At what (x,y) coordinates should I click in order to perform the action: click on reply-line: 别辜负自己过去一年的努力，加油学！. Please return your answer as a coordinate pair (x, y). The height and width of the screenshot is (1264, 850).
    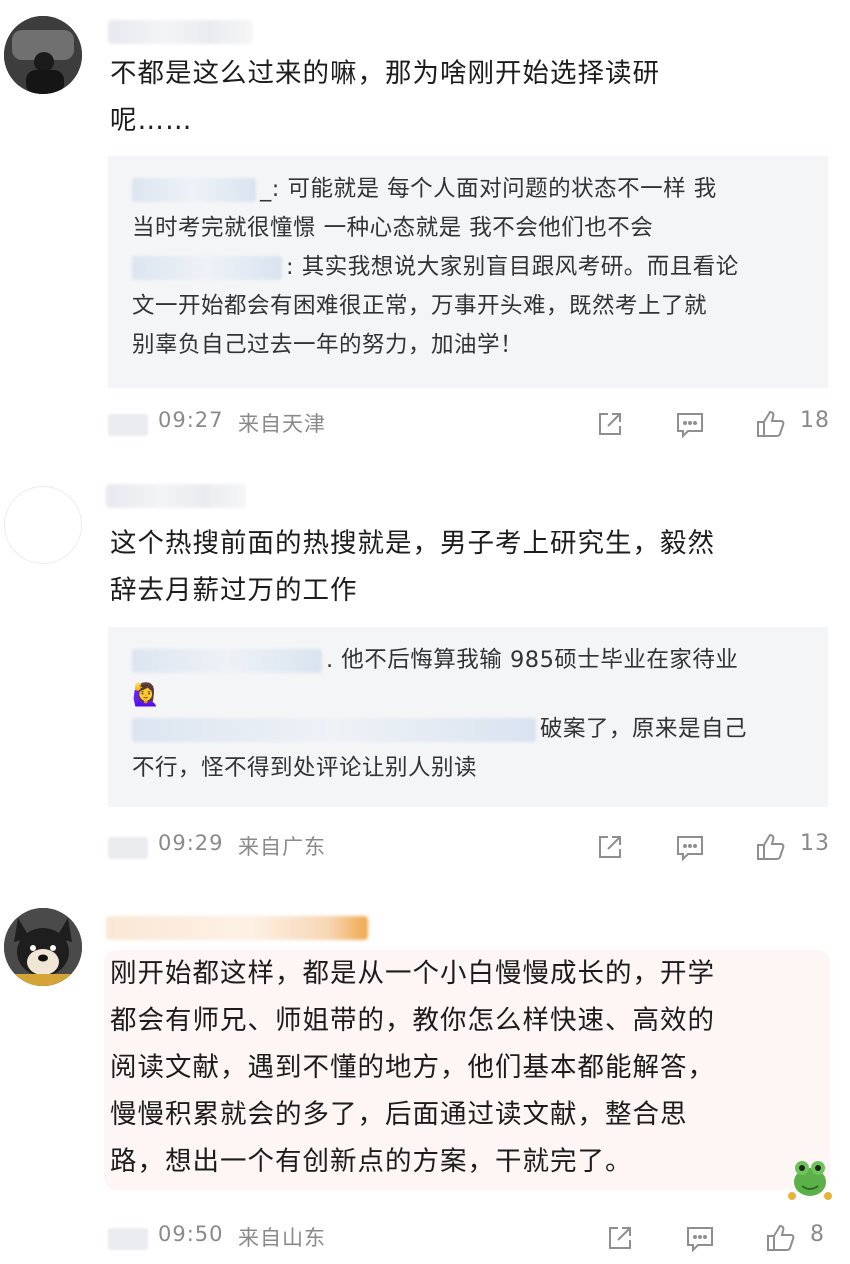
    Looking at the image, I should click on (328, 345).